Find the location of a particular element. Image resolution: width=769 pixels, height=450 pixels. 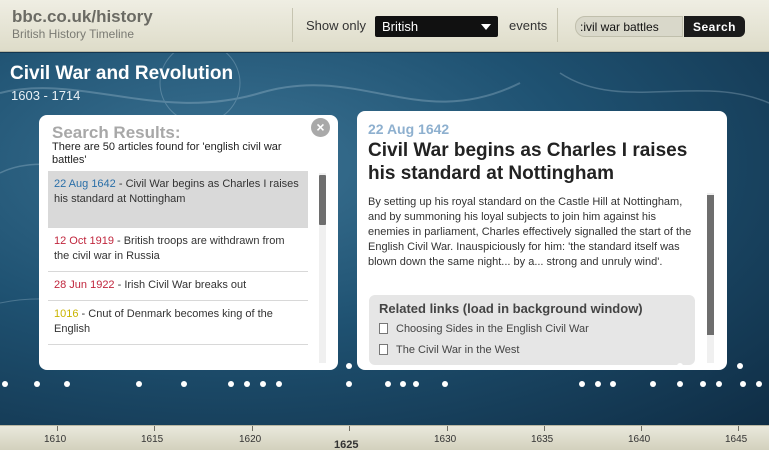

year-label: 1645 is located at coordinates (736, 439).